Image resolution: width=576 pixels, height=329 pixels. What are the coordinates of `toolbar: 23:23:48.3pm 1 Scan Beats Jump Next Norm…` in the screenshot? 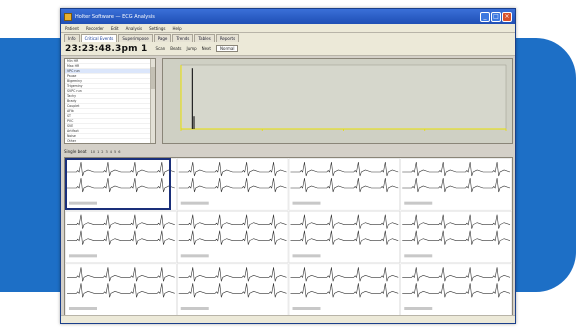 It's located at (288, 49).